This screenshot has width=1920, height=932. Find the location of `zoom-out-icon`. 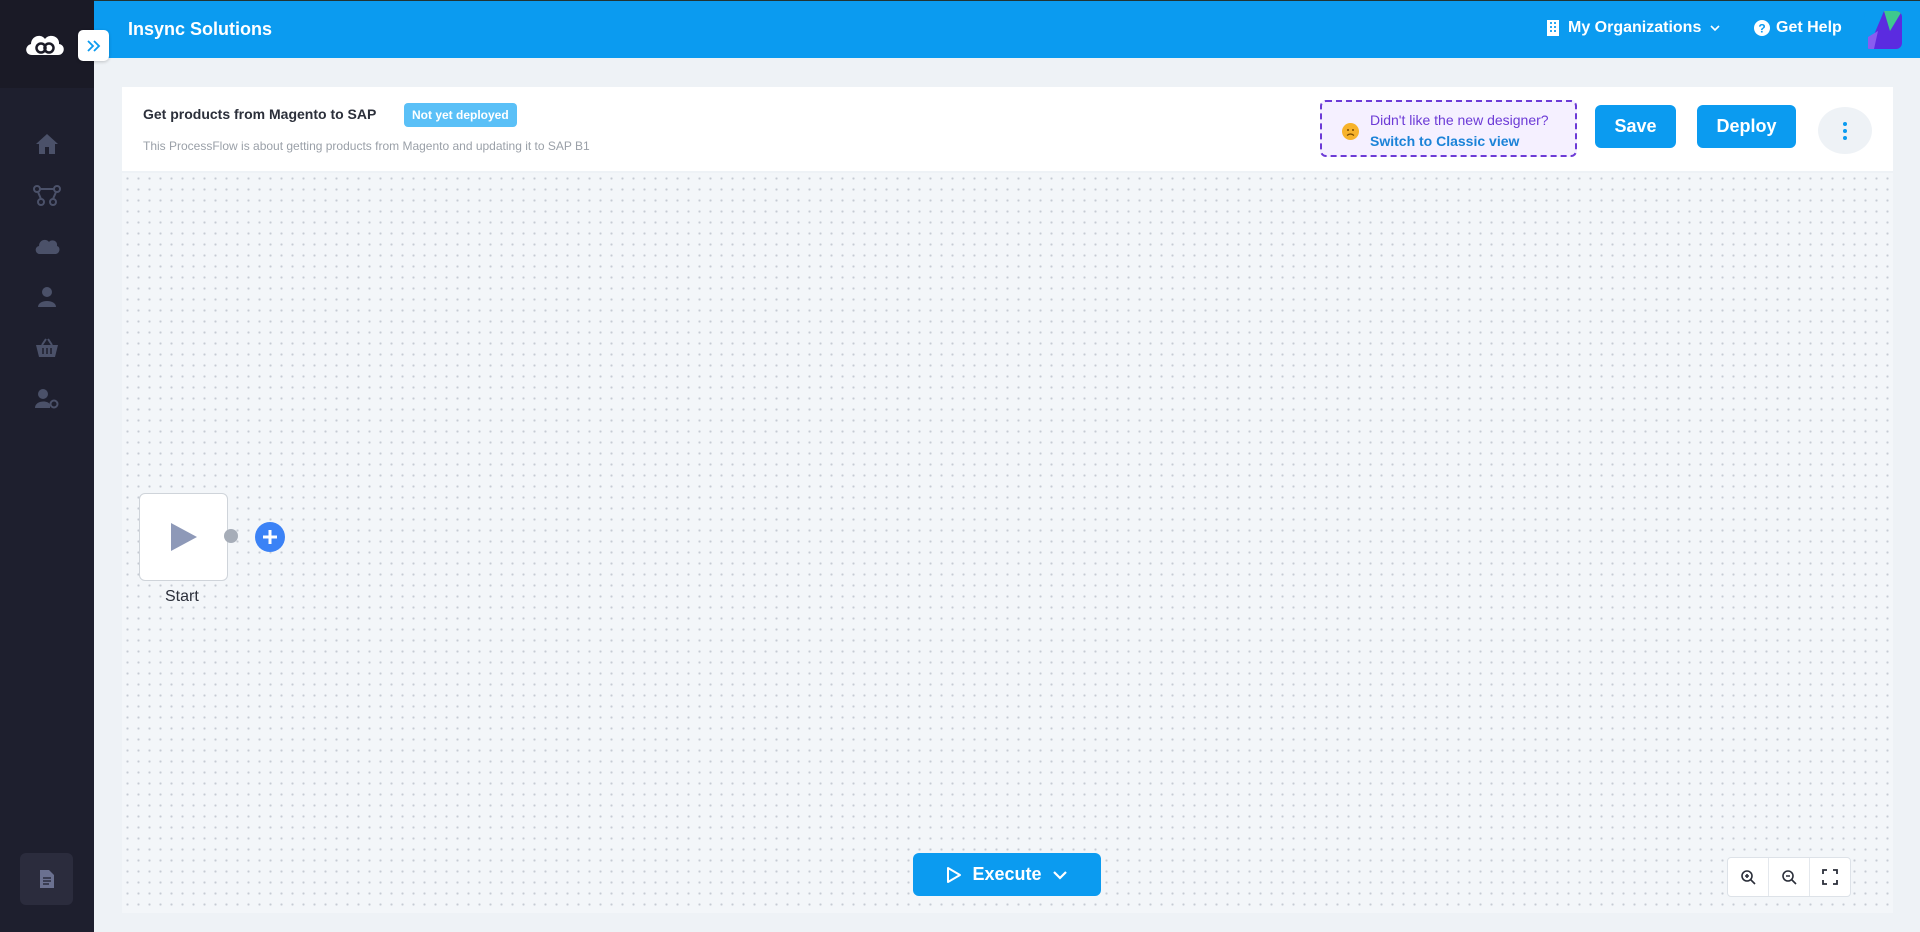

zoom-out-icon is located at coordinates (1789, 877).